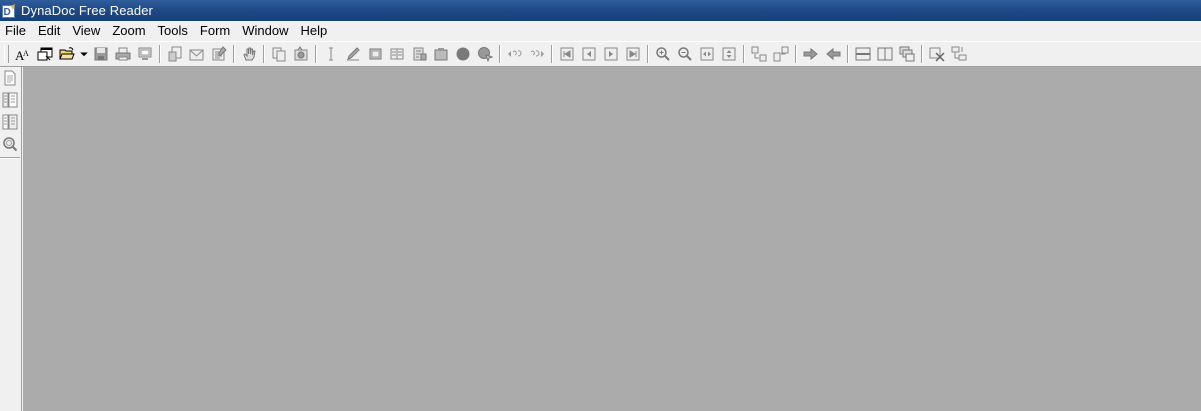 The image size is (1201, 411). What do you see at coordinates (173, 31) in the screenshot?
I see `menu-tools: Tools` at bounding box center [173, 31].